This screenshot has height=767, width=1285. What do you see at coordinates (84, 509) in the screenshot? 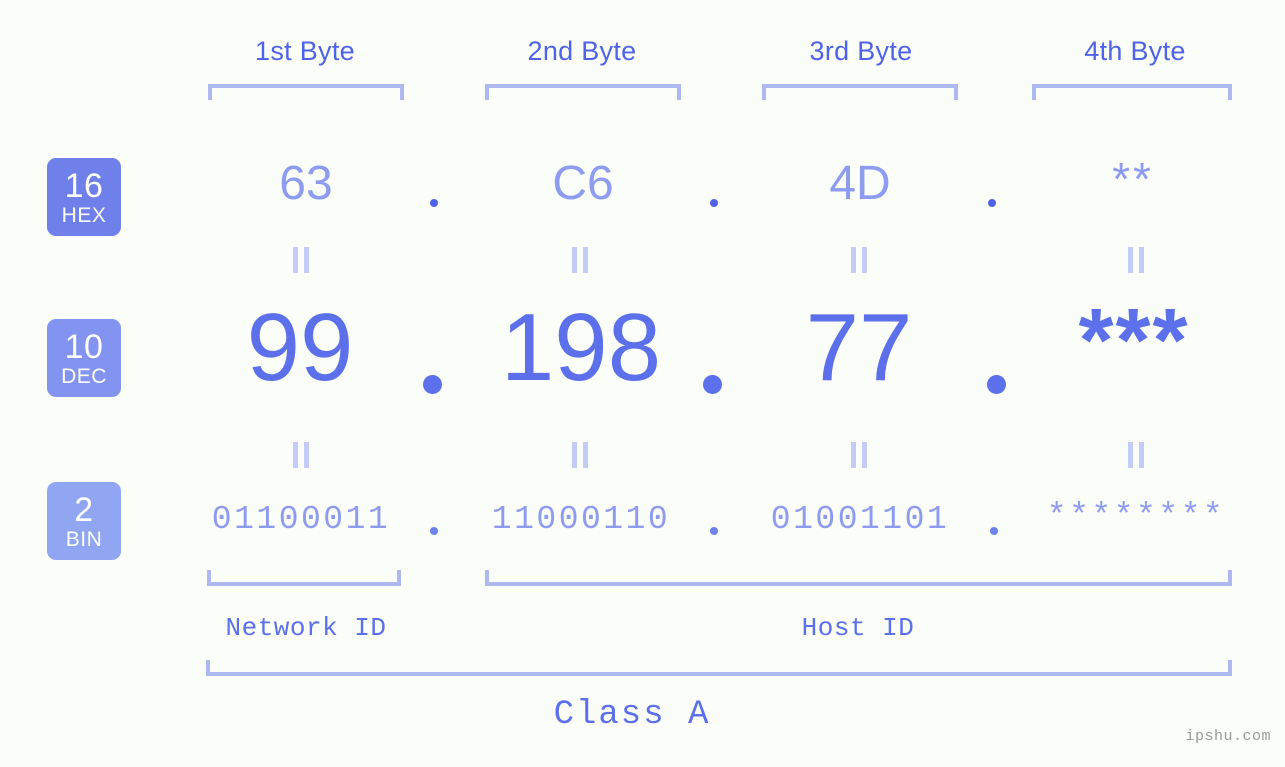
I see `badge-bin-number: 2` at bounding box center [84, 509].